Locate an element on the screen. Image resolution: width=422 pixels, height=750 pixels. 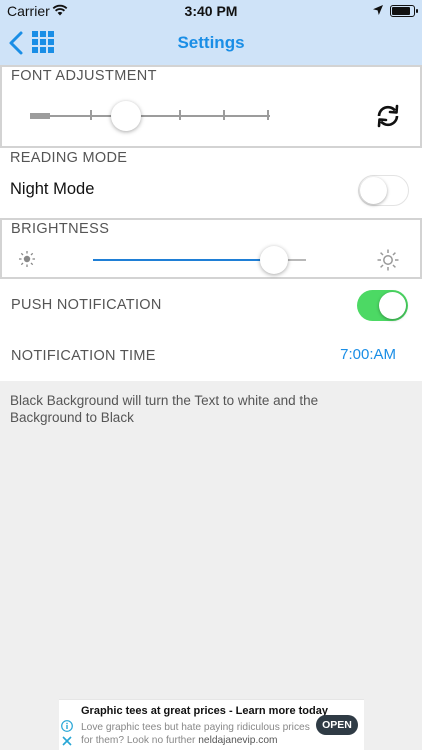
refresh-icon is located at coordinates (388, 116).